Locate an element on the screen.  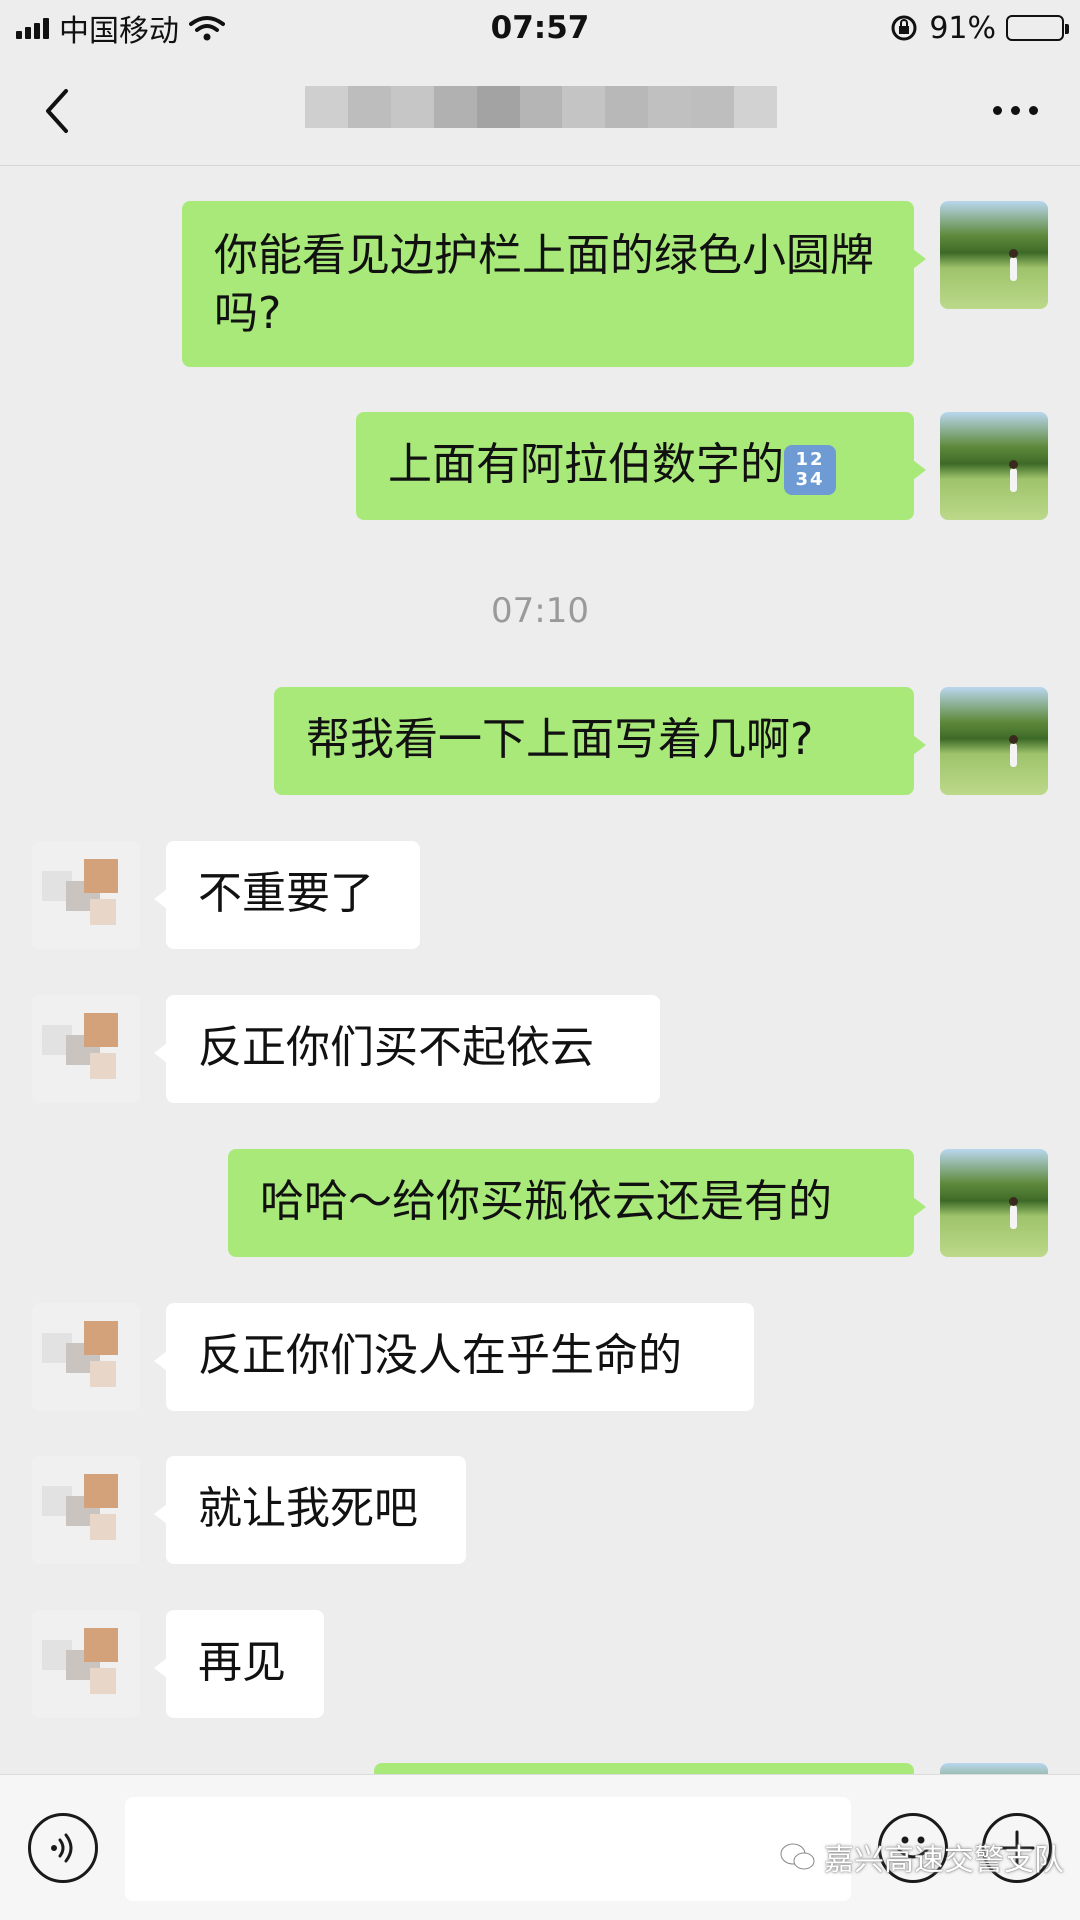
received-message-bubble: 不重要了 is located at coordinates (287, 895).